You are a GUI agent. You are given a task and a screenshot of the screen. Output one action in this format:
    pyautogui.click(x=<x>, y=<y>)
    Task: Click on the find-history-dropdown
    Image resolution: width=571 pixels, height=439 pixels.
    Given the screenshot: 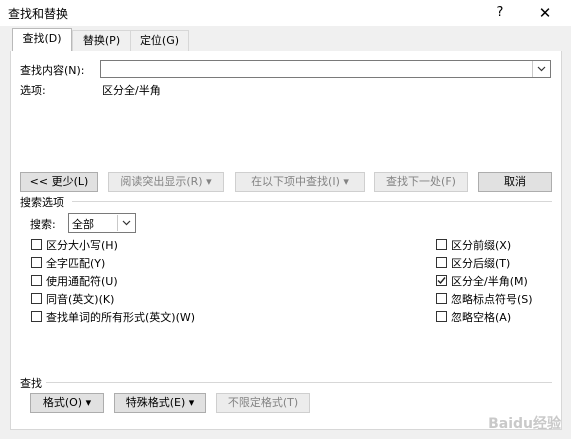 What is the action you would take?
    pyautogui.click(x=541, y=69)
    